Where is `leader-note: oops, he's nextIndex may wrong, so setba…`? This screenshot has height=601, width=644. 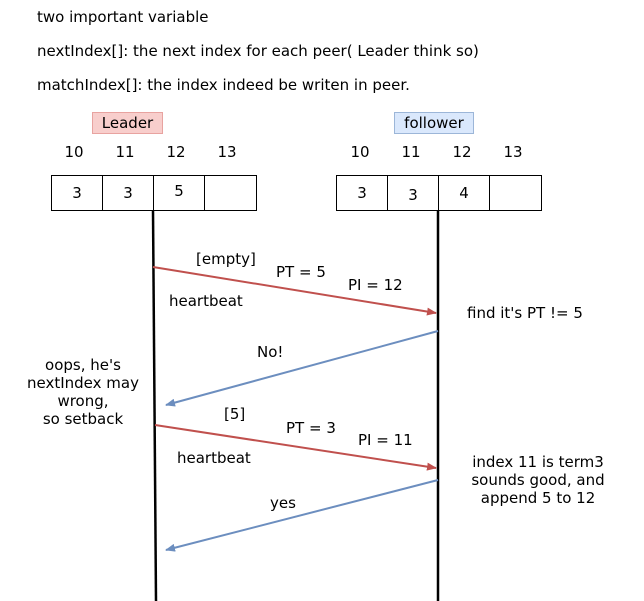 leader-note: oops, he's nextIndex may wrong, so setba… is located at coordinates (83, 392).